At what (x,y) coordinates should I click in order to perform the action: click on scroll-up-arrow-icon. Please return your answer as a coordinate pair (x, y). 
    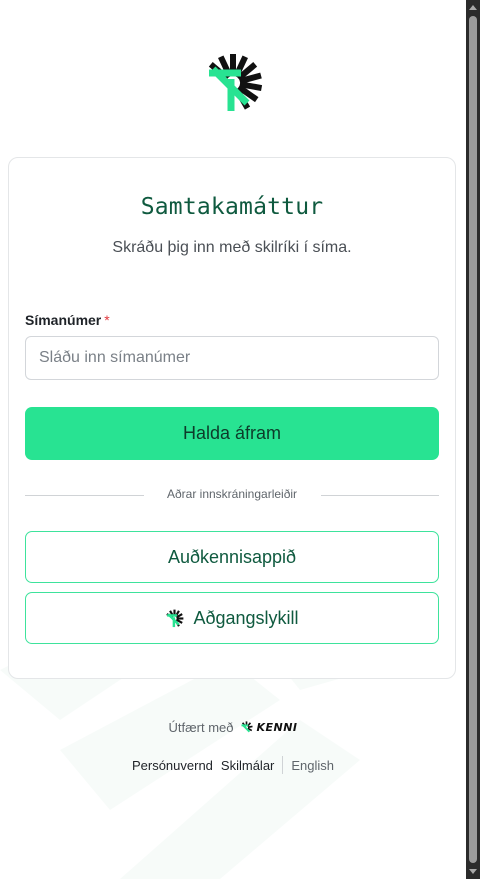
    Looking at the image, I should click on (473, 7).